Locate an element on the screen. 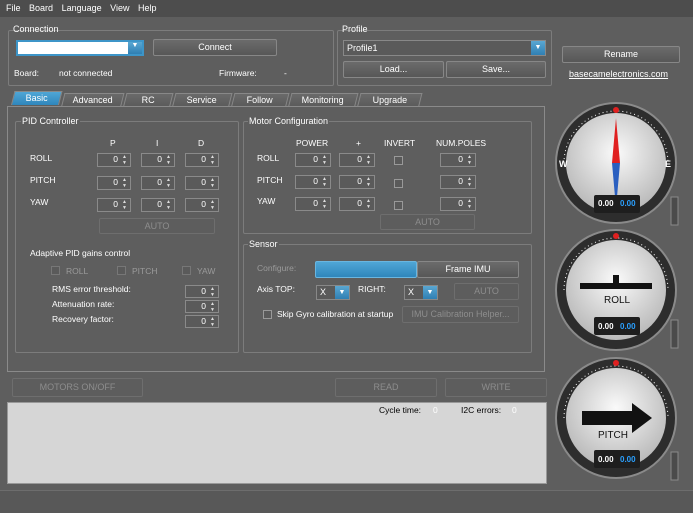 This screenshot has width=693, height=513. cycle-time-label: Cycle time: is located at coordinates (400, 410).